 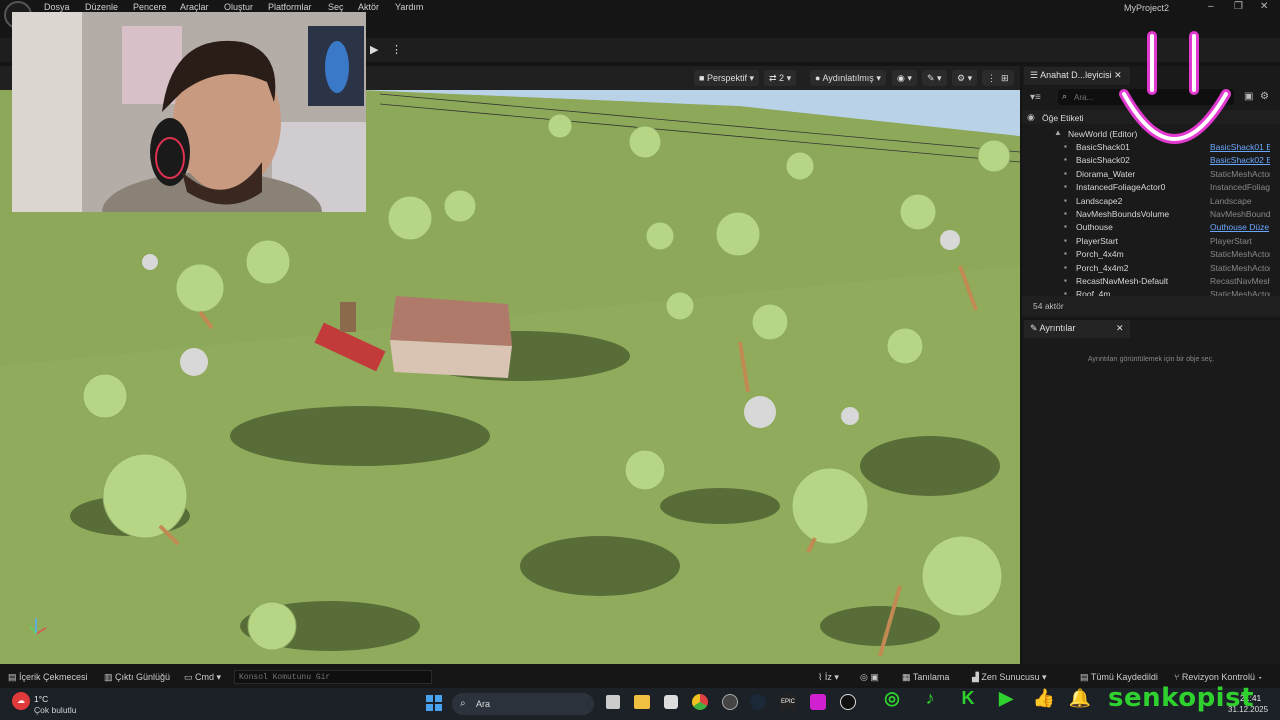 What do you see at coordinates (21, 701) in the screenshot?
I see `weather-icon: ☁` at bounding box center [21, 701].